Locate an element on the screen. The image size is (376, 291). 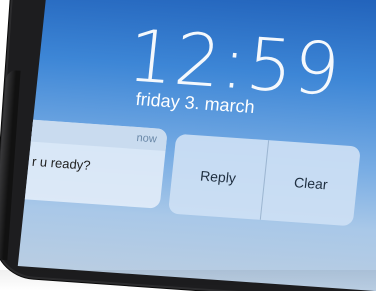
notification-message: om: r u ready? is located at coordinates (55, 162).